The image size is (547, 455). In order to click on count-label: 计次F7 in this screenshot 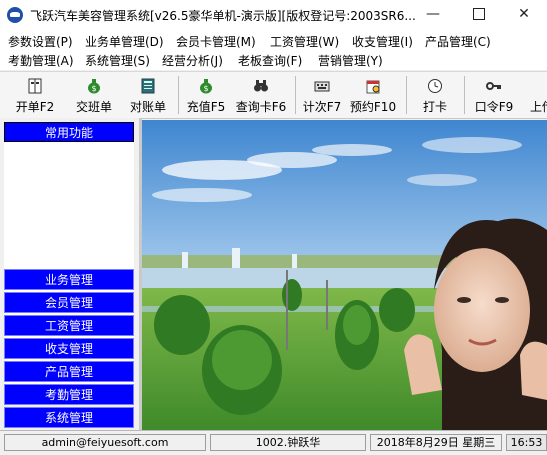, I will do `click(322, 107)`.